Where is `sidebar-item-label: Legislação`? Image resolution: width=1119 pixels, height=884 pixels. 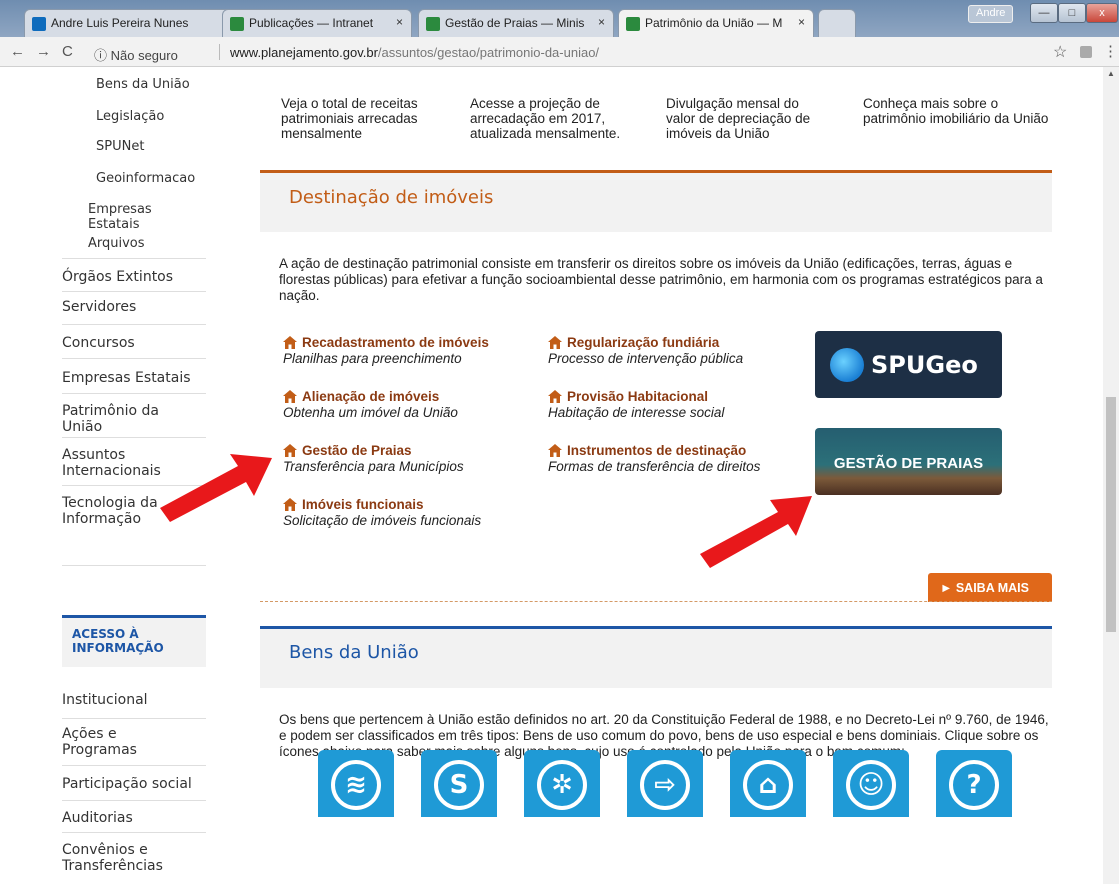 sidebar-item-label: Legislação is located at coordinates (130, 116).